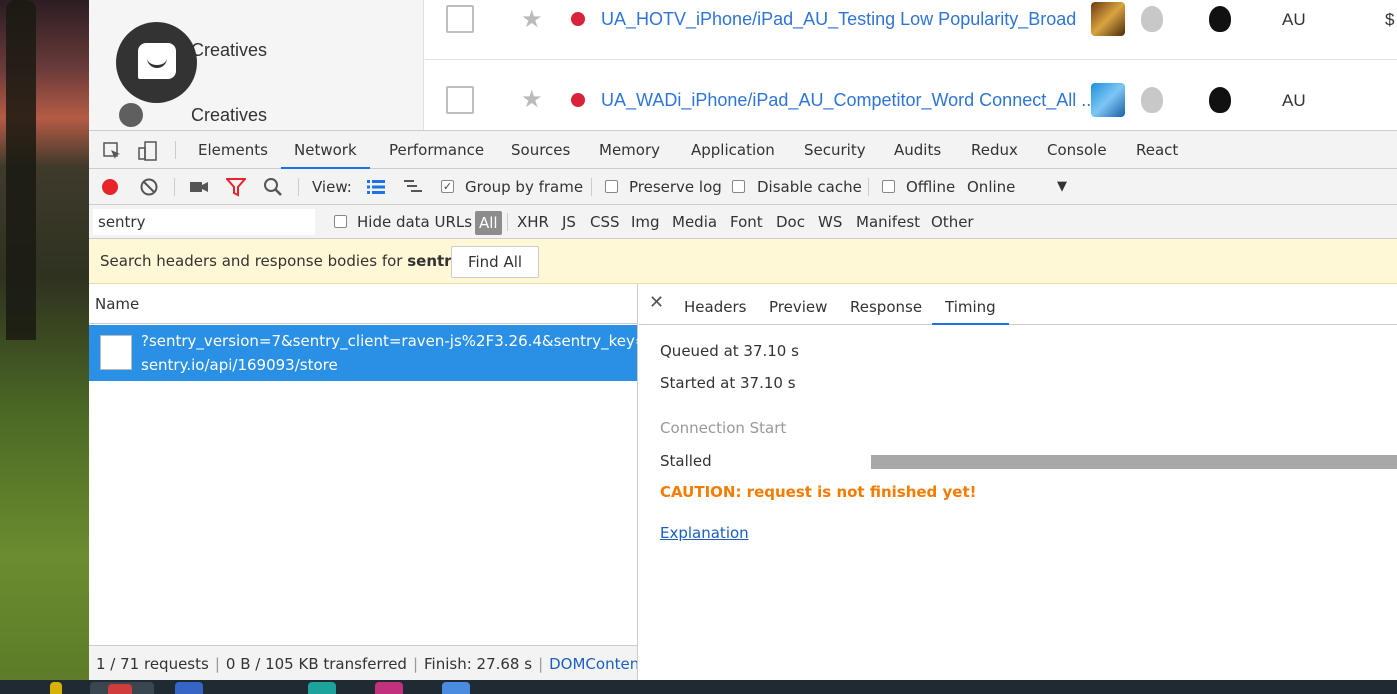 This screenshot has height=694, width=1397. I want to click on connection-start-heading: Connection Start, so click(723, 428).